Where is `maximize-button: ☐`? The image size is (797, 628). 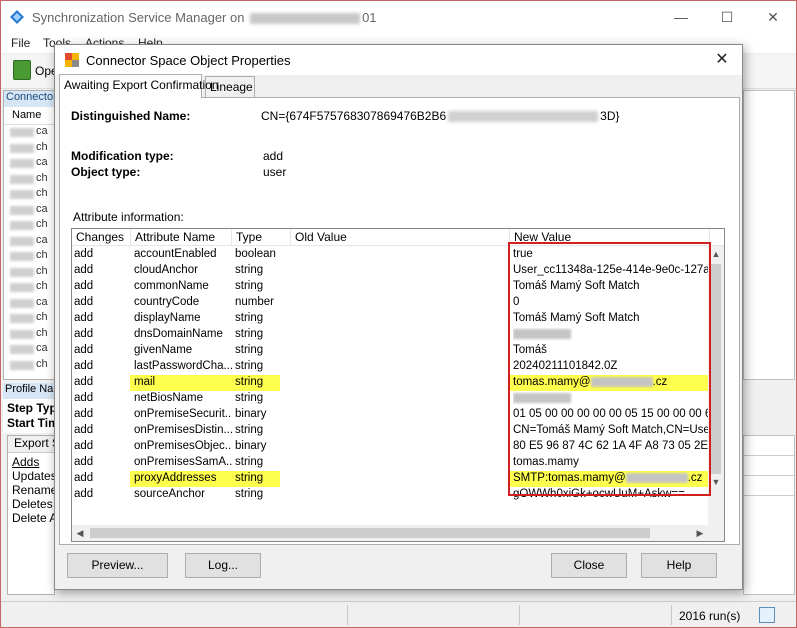
maximize-button: ☐ is located at coordinates (727, 17).